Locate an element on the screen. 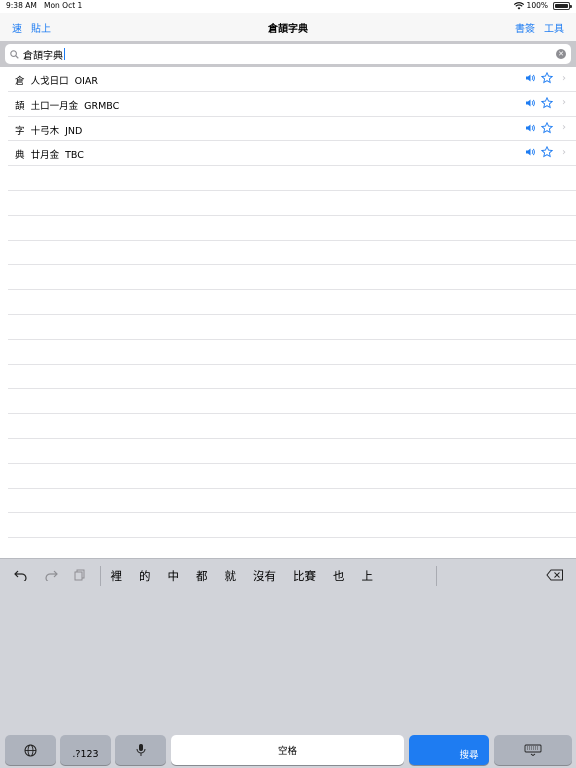 The height and width of the screenshot is (768, 576). row-code: TBC is located at coordinates (74, 156).